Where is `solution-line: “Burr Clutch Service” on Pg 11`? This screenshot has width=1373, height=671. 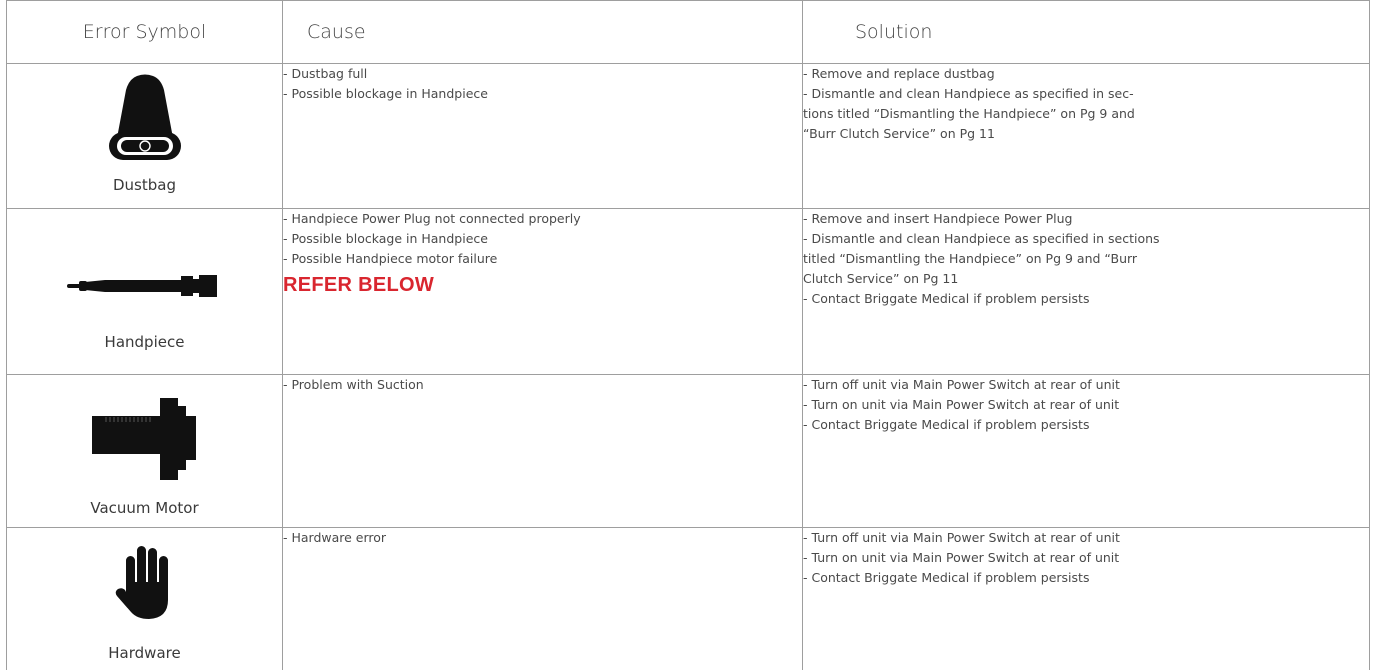
solution-line: “Burr Clutch Service” on Pg 11 is located at coordinates (899, 133).